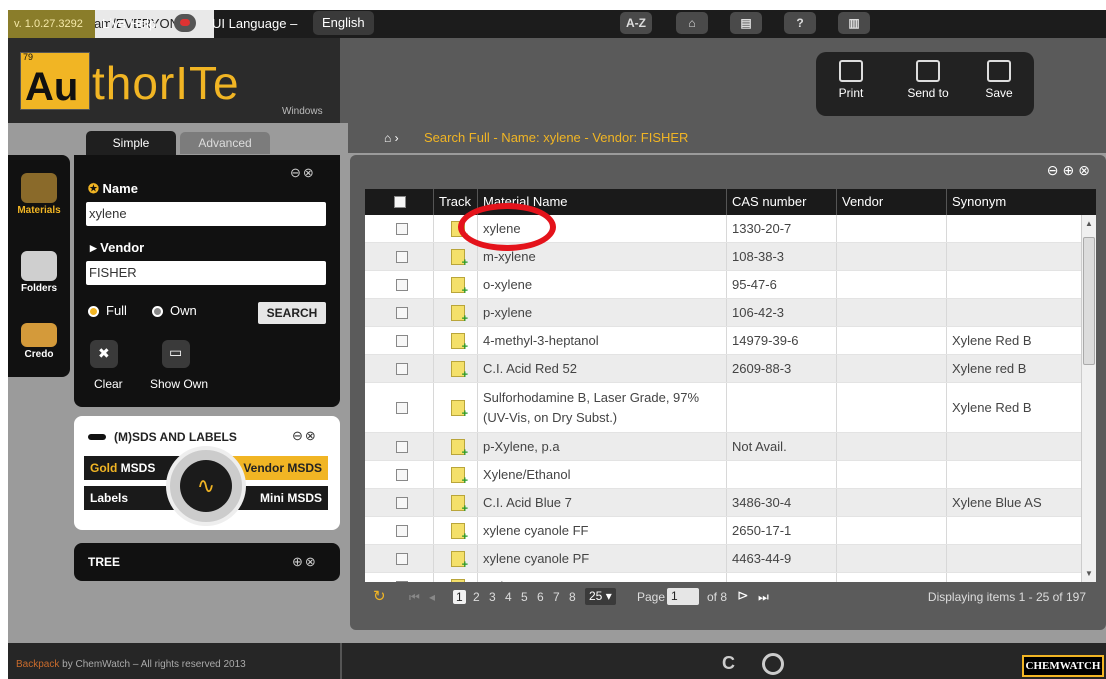  What do you see at coordinates (601, 284) in the screenshot?
I see `cell-material-name: o-xylene` at bounding box center [601, 284].